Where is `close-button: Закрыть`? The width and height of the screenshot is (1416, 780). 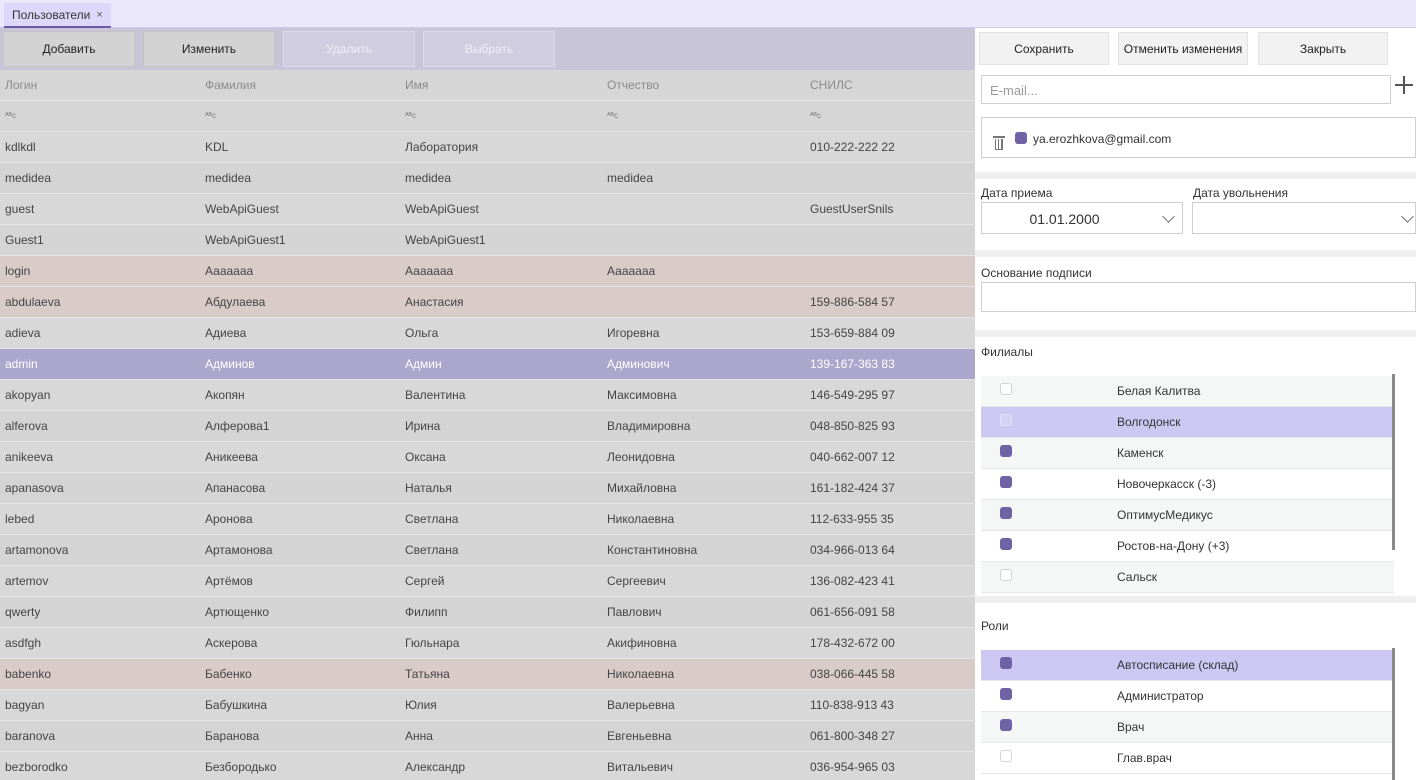 close-button: Закрыть is located at coordinates (1323, 48).